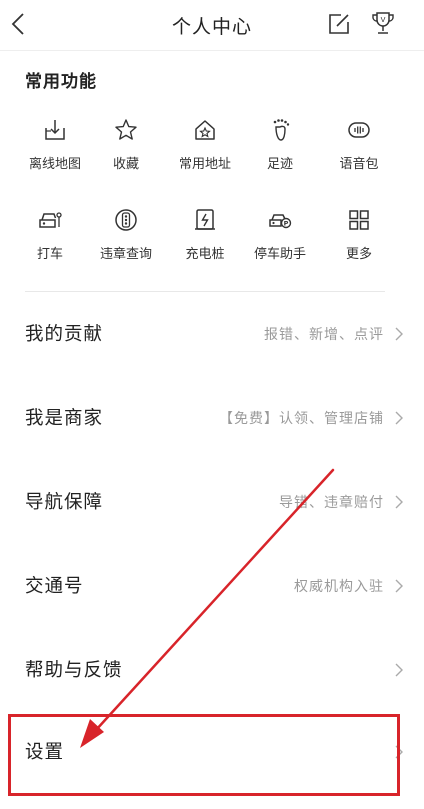  I want to click on page-title: 个人中心, so click(211, 27).